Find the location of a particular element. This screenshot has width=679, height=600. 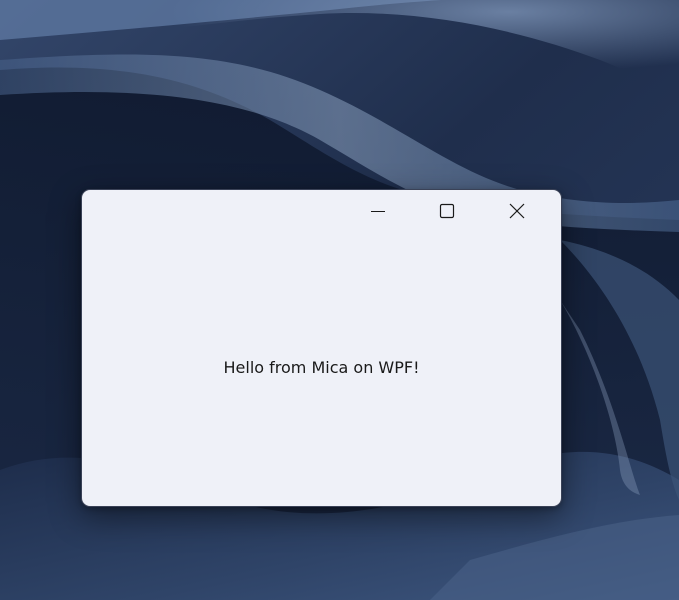

close-icon is located at coordinates (517, 211).